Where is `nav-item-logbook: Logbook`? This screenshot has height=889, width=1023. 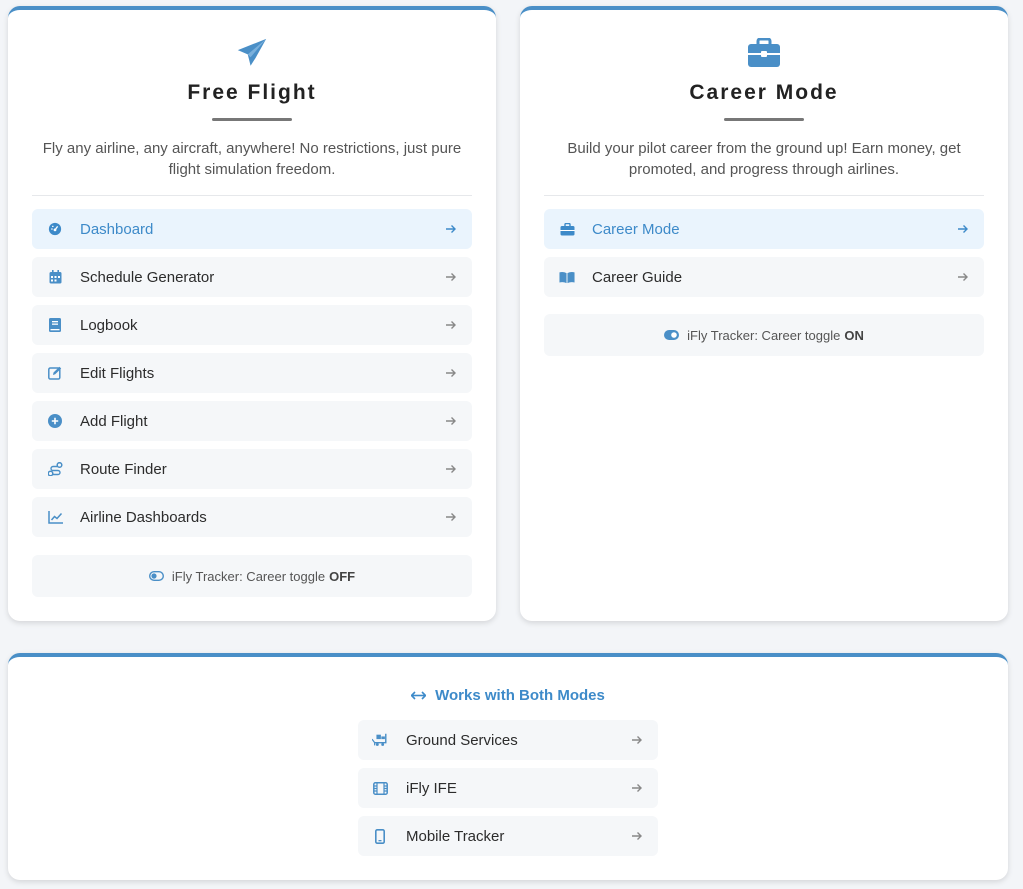 nav-item-logbook: Logbook is located at coordinates (252, 325).